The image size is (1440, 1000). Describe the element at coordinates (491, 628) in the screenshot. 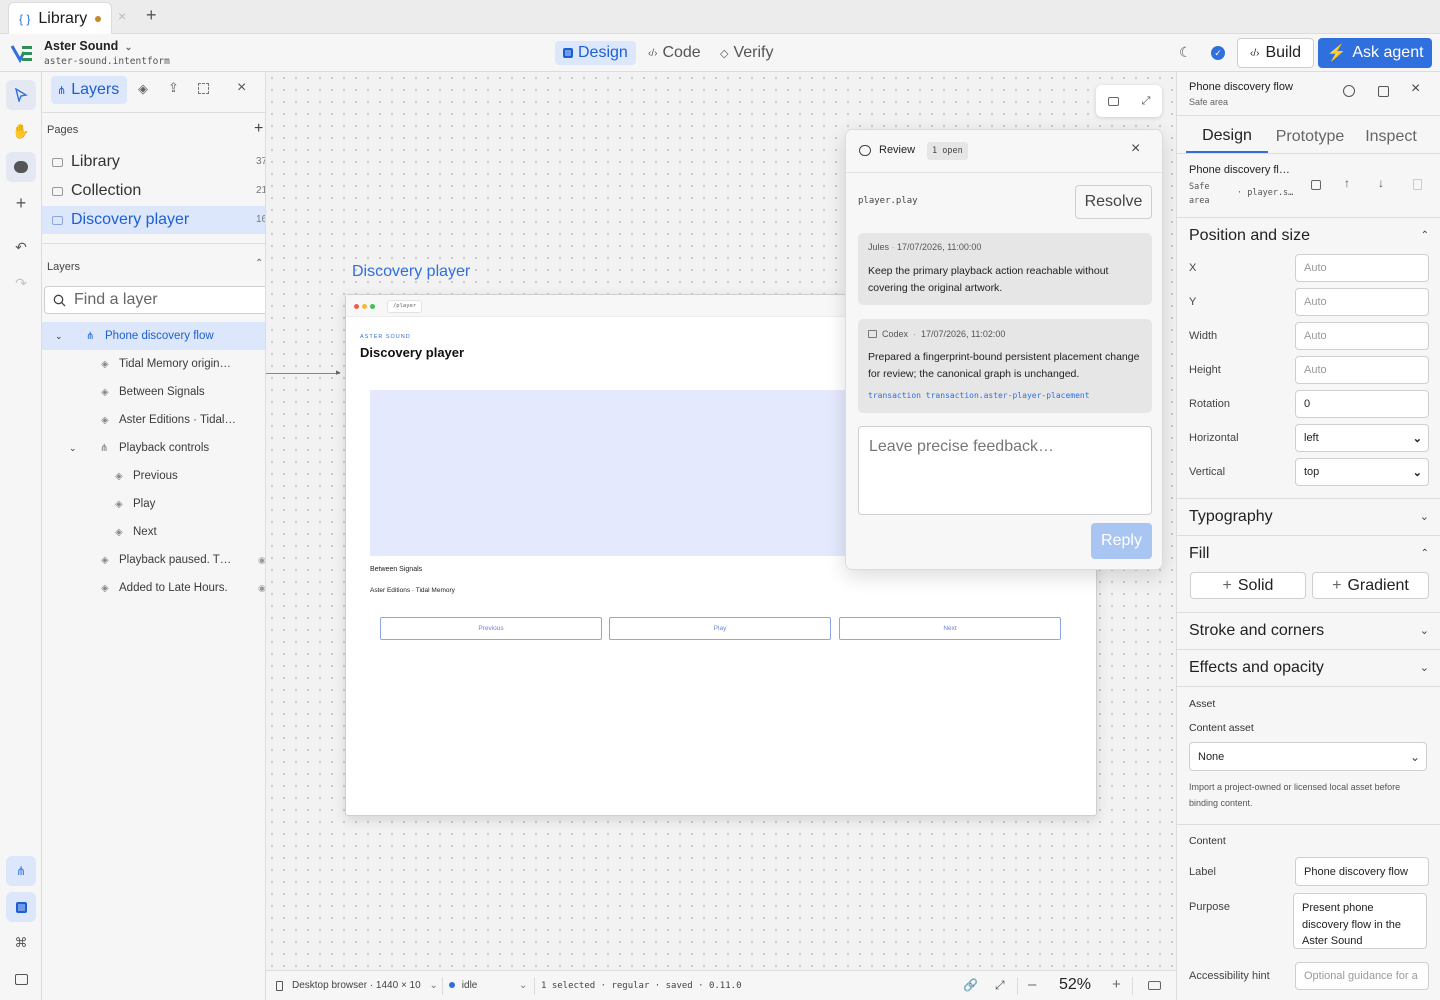

I see `previous-button: Previous` at that location.